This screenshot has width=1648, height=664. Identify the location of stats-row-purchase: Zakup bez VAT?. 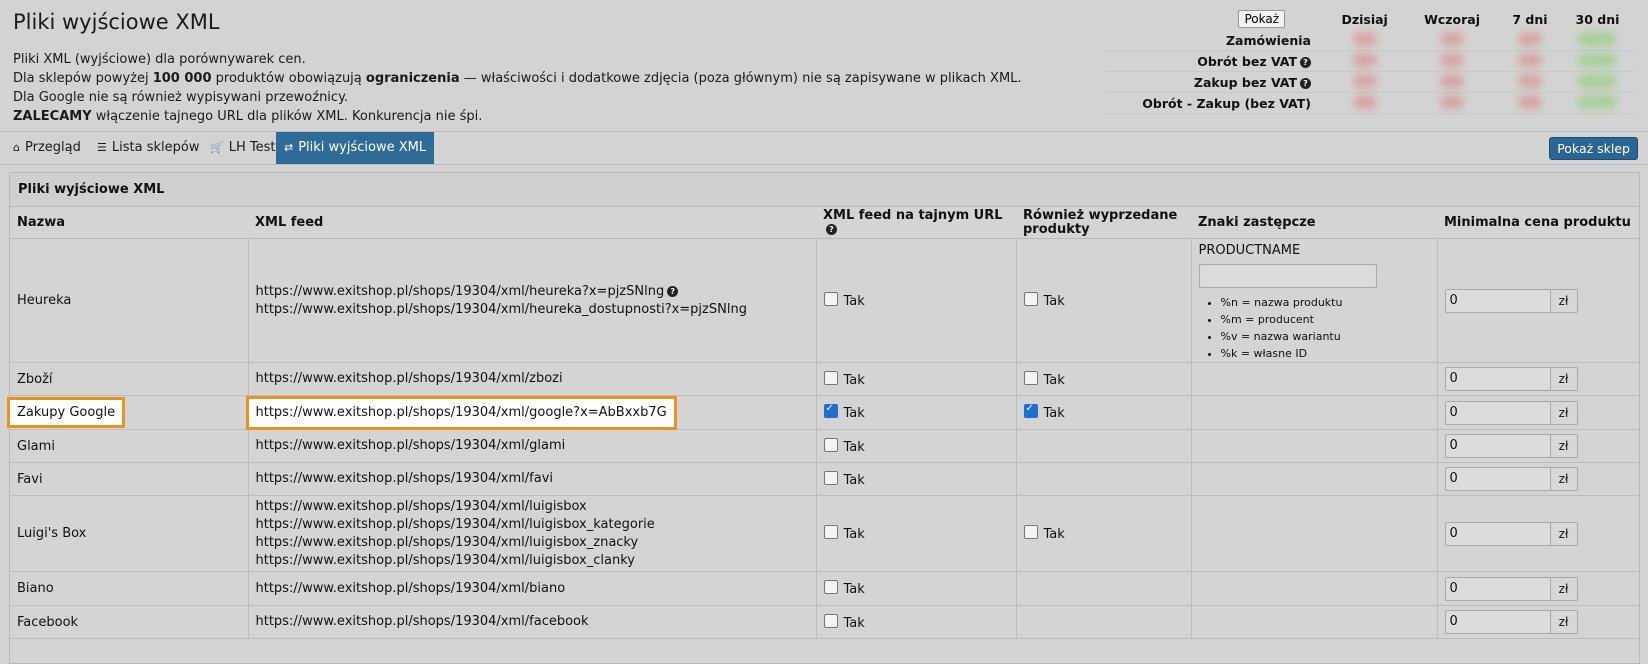
(1215, 82).